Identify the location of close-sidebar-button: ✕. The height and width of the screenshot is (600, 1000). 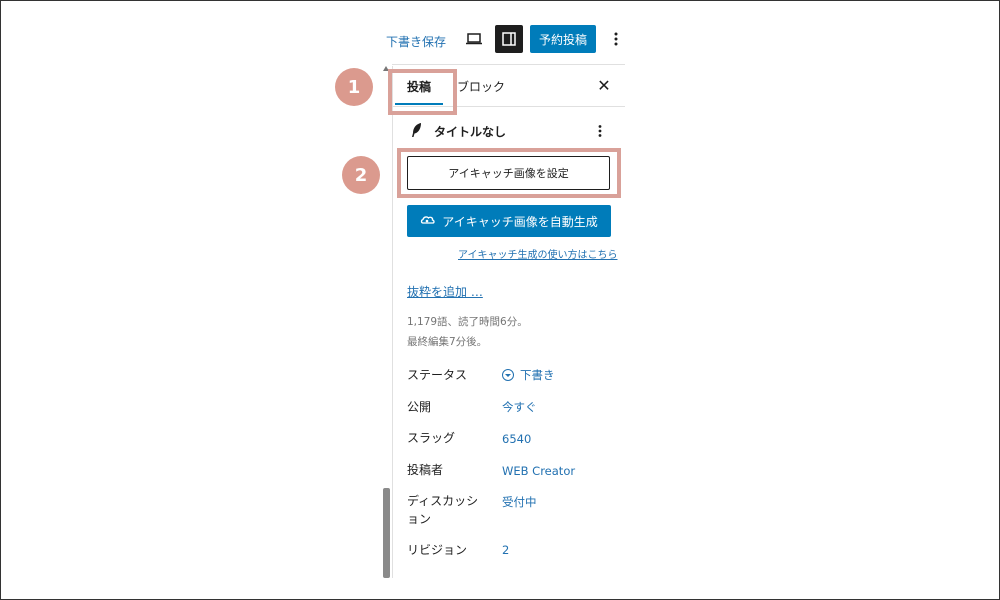
(604, 86).